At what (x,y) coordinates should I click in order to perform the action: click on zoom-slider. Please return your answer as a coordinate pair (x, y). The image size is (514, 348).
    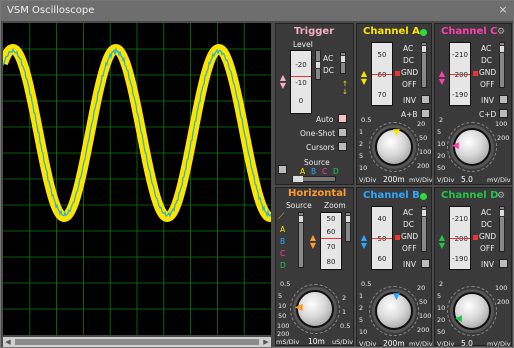
    Looking at the image, I should click on (348, 227).